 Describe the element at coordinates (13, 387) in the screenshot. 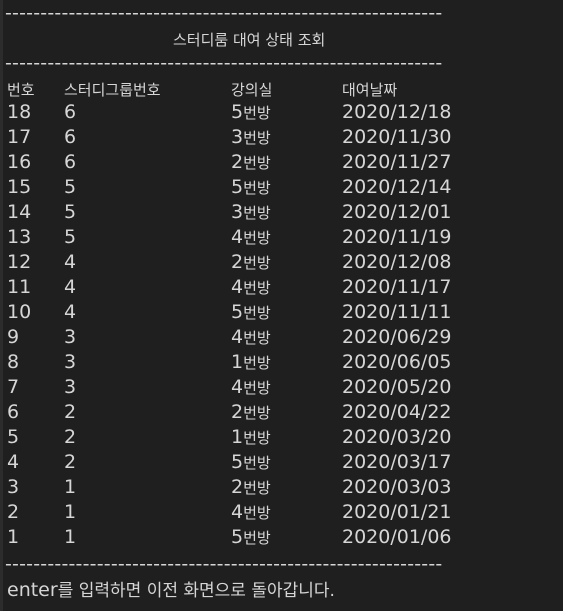

I see `cell-number: 7` at that location.